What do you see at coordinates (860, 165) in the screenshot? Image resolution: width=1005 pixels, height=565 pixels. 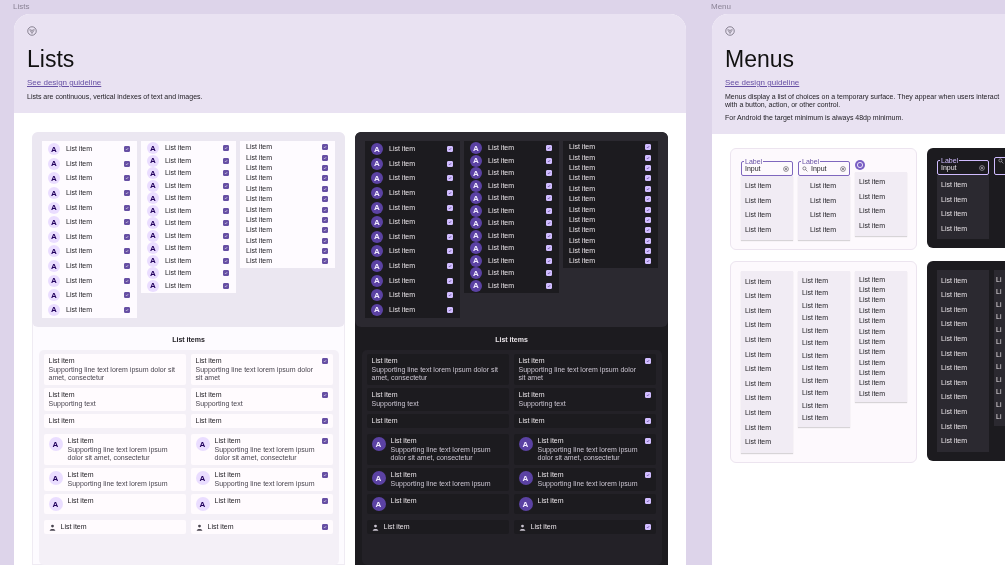 I see `icon-button` at bounding box center [860, 165].